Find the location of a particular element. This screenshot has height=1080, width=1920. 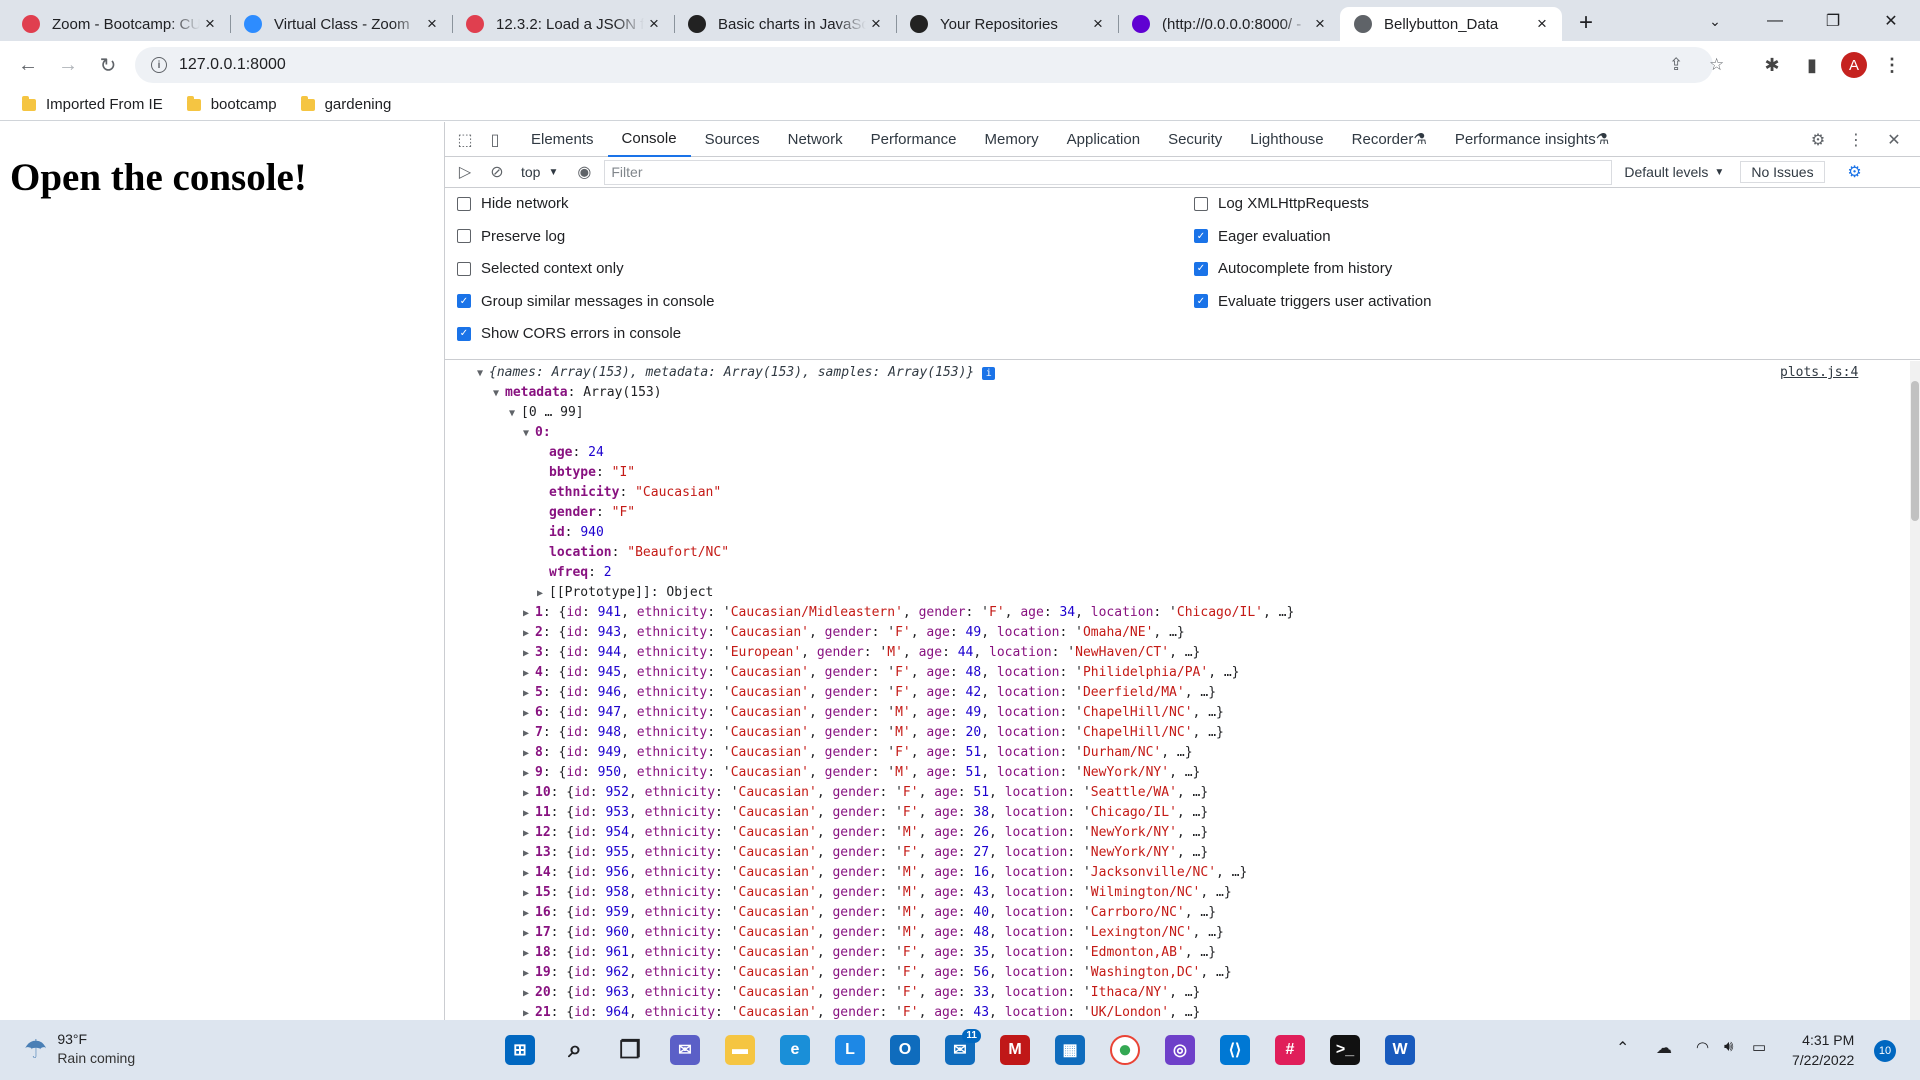

chevron-up-icon: ⌃ is located at coordinates (1622, 1048).